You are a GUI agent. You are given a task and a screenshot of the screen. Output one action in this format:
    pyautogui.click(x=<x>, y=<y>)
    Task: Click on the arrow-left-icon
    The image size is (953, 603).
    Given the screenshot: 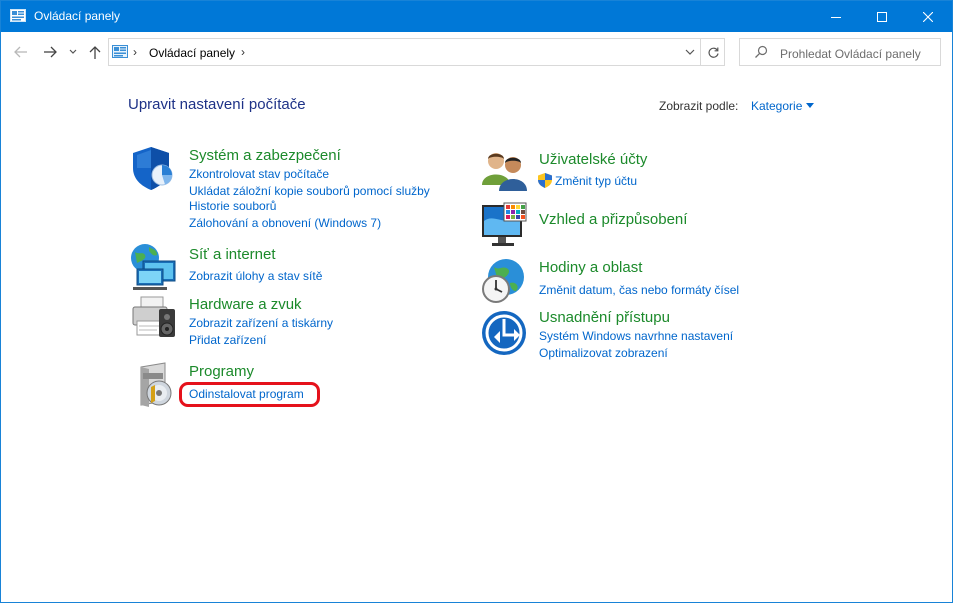 What is the action you would take?
    pyautogui.click(x=20, y=52)
    